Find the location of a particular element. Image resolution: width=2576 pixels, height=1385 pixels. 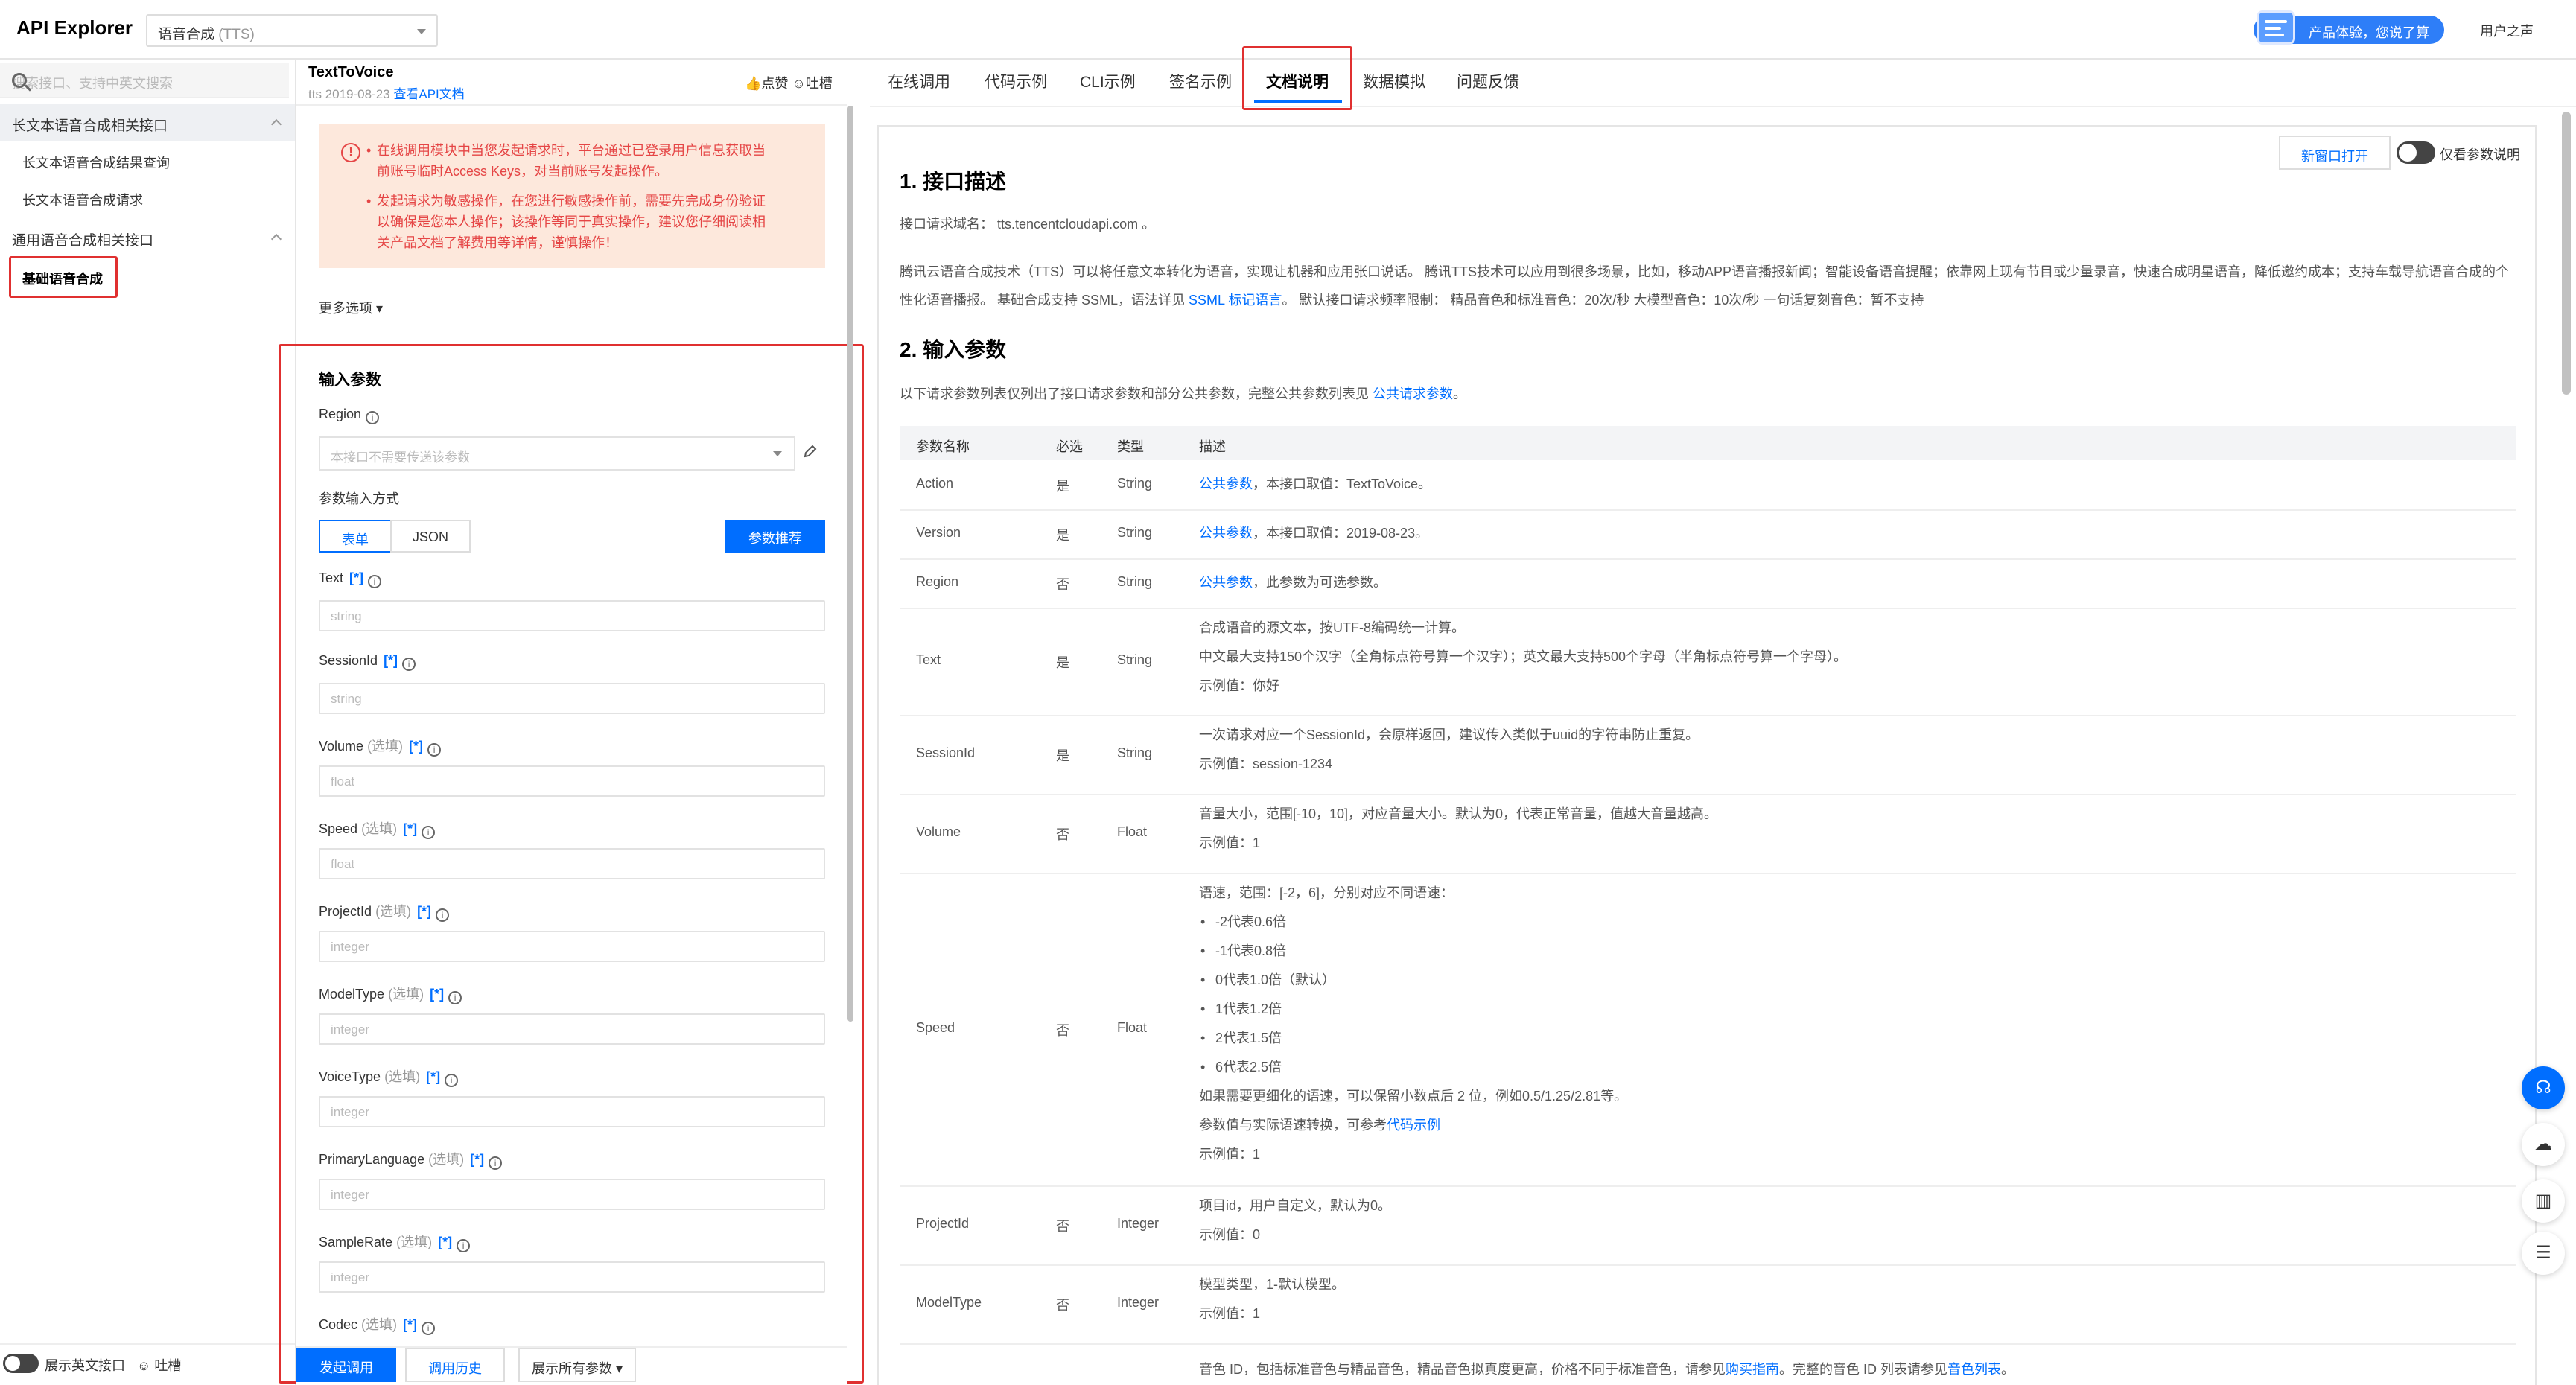

field-input-projectid: integer is located at coordinates (572, 946).